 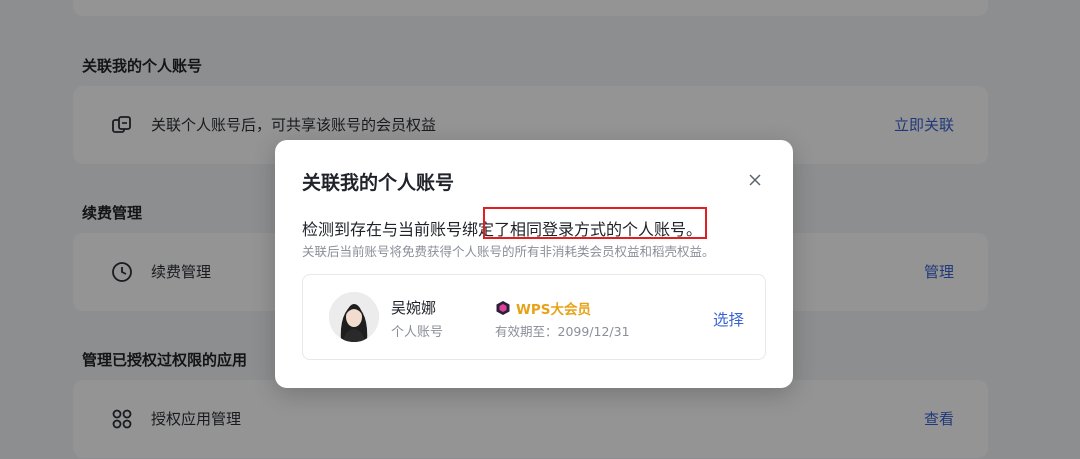 What do you see at coordinates (554, 310) in the screenshot?
I see `vip-label: WPS大会员` at bounding box center [554, 310].